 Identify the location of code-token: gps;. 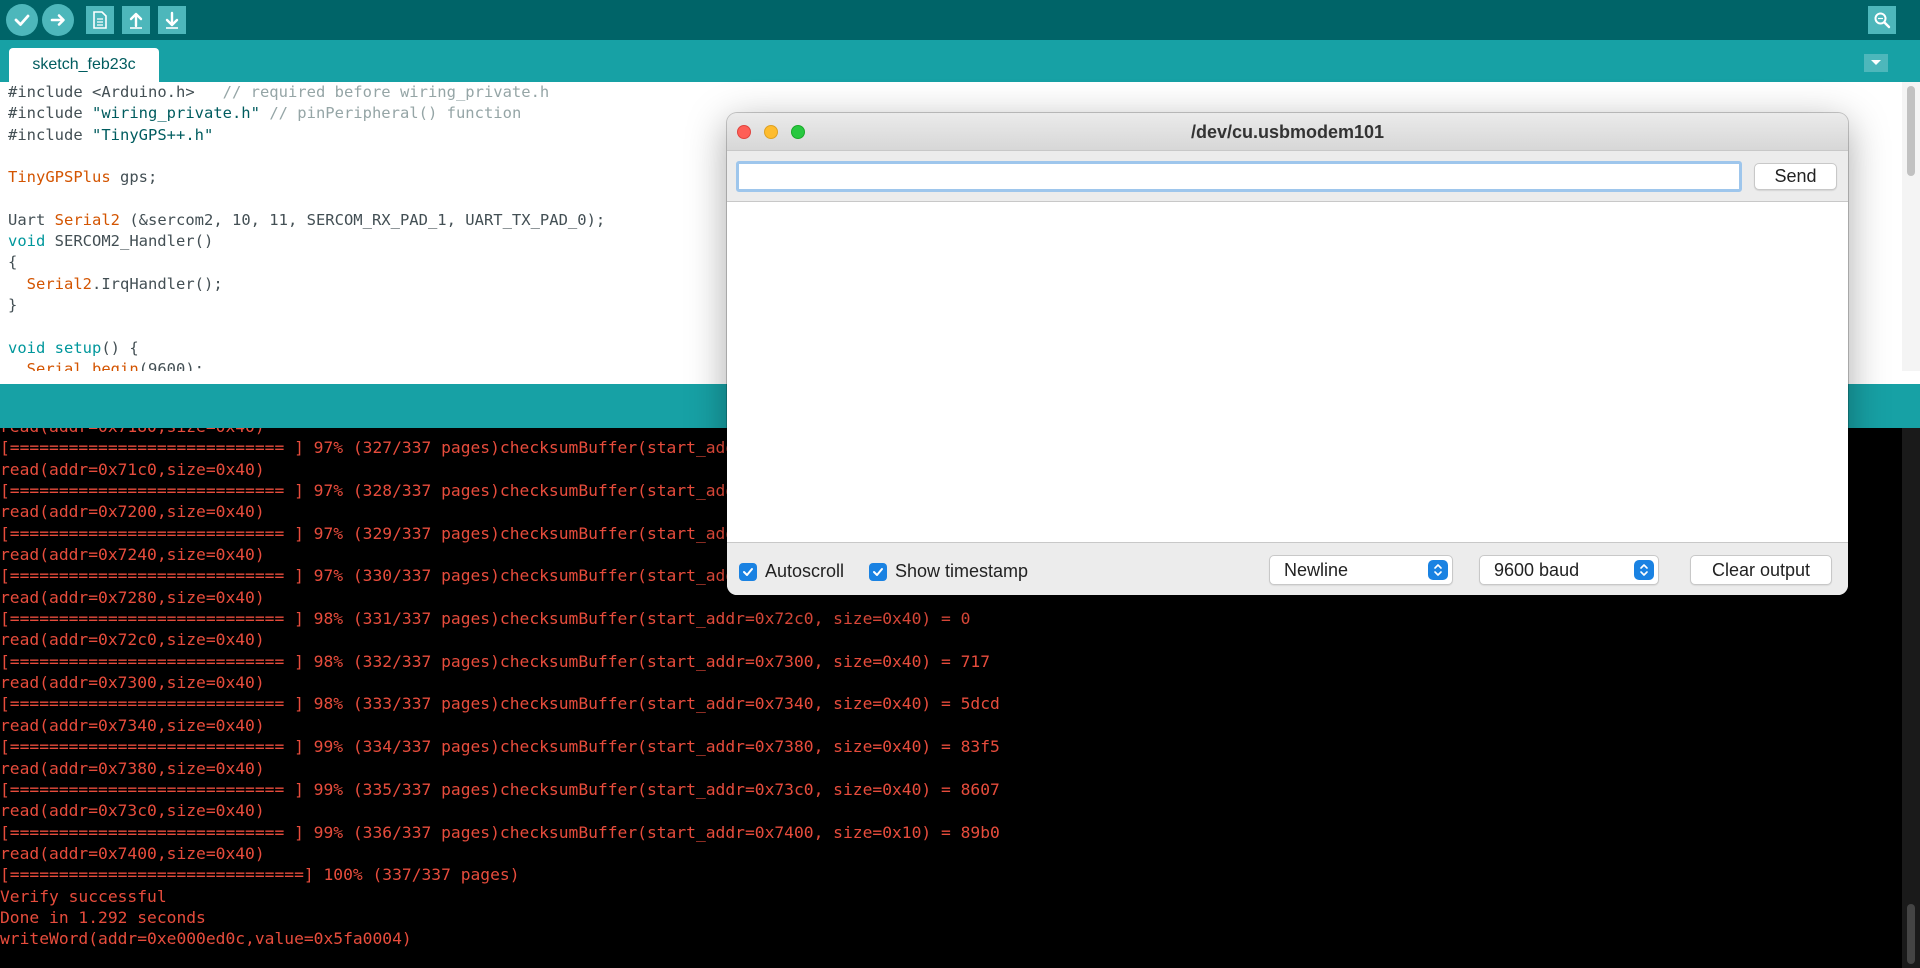
(134, 177).